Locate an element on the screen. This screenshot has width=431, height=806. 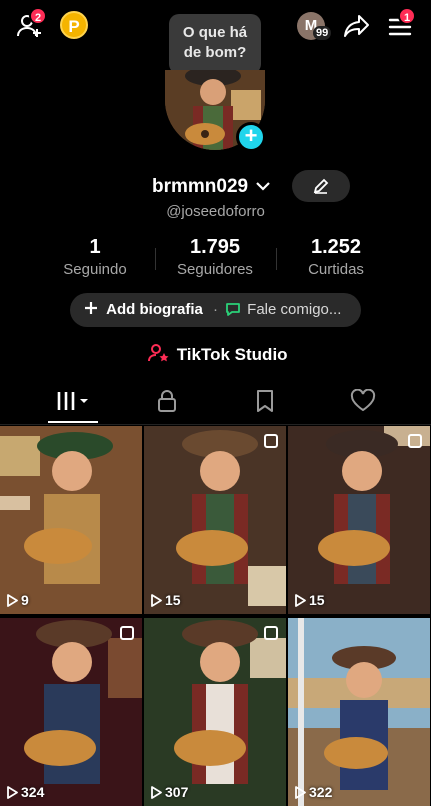
stat-following-value: 1 is located at coordinates (95, 247).